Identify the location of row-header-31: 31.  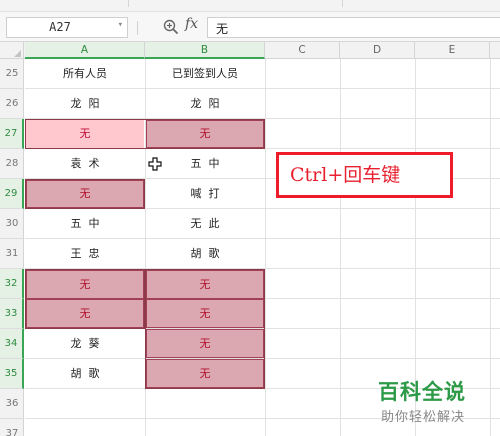
(12, 254).